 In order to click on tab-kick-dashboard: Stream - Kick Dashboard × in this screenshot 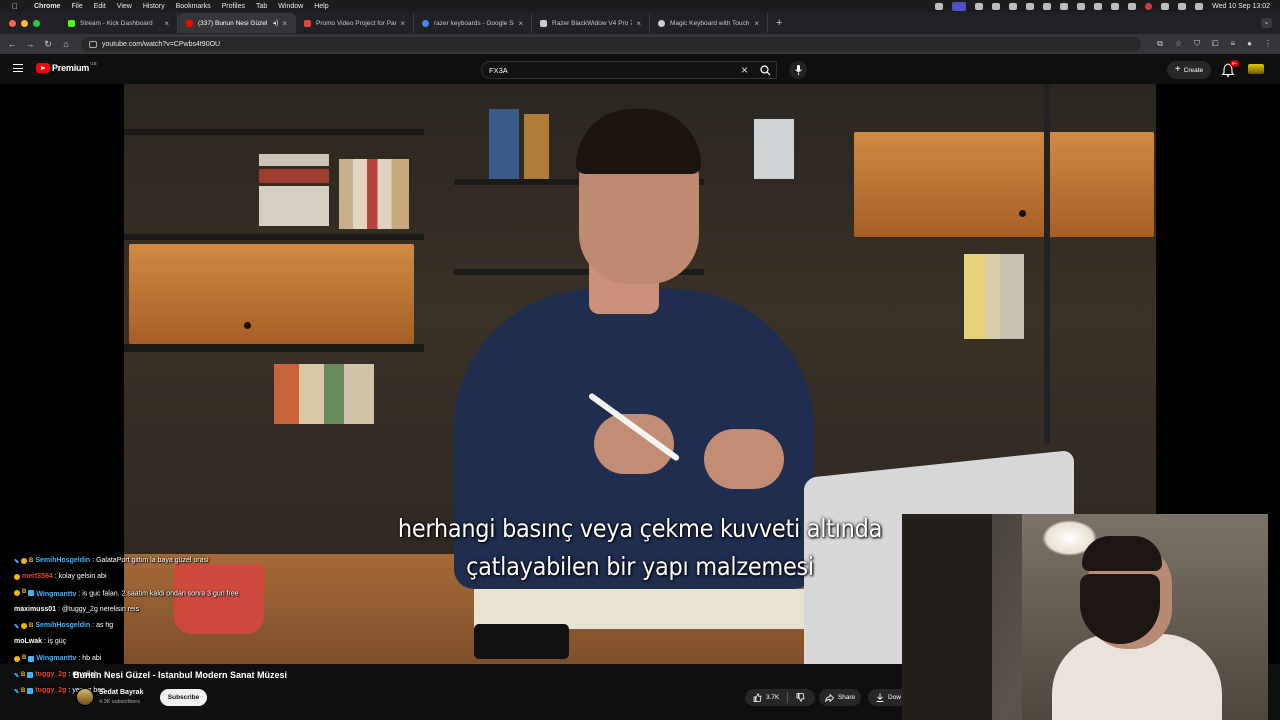, I will do `click(119, 23)`.